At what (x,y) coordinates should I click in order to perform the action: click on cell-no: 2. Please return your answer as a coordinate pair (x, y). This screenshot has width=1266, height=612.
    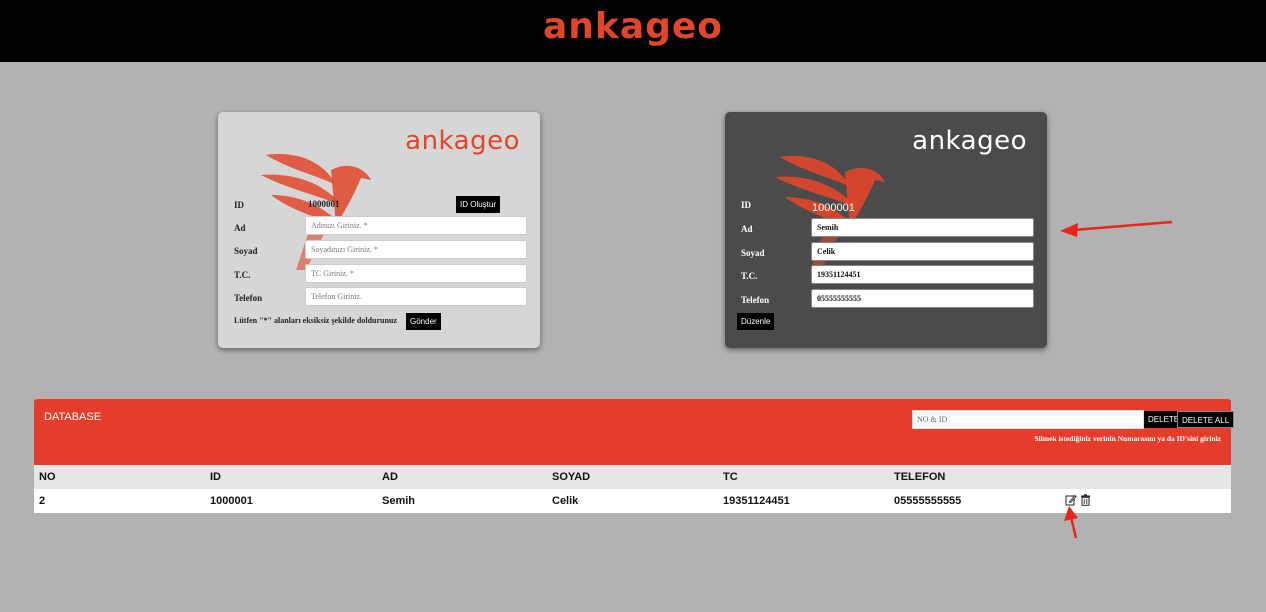
    Looking at the image, I should click on (42, 501).